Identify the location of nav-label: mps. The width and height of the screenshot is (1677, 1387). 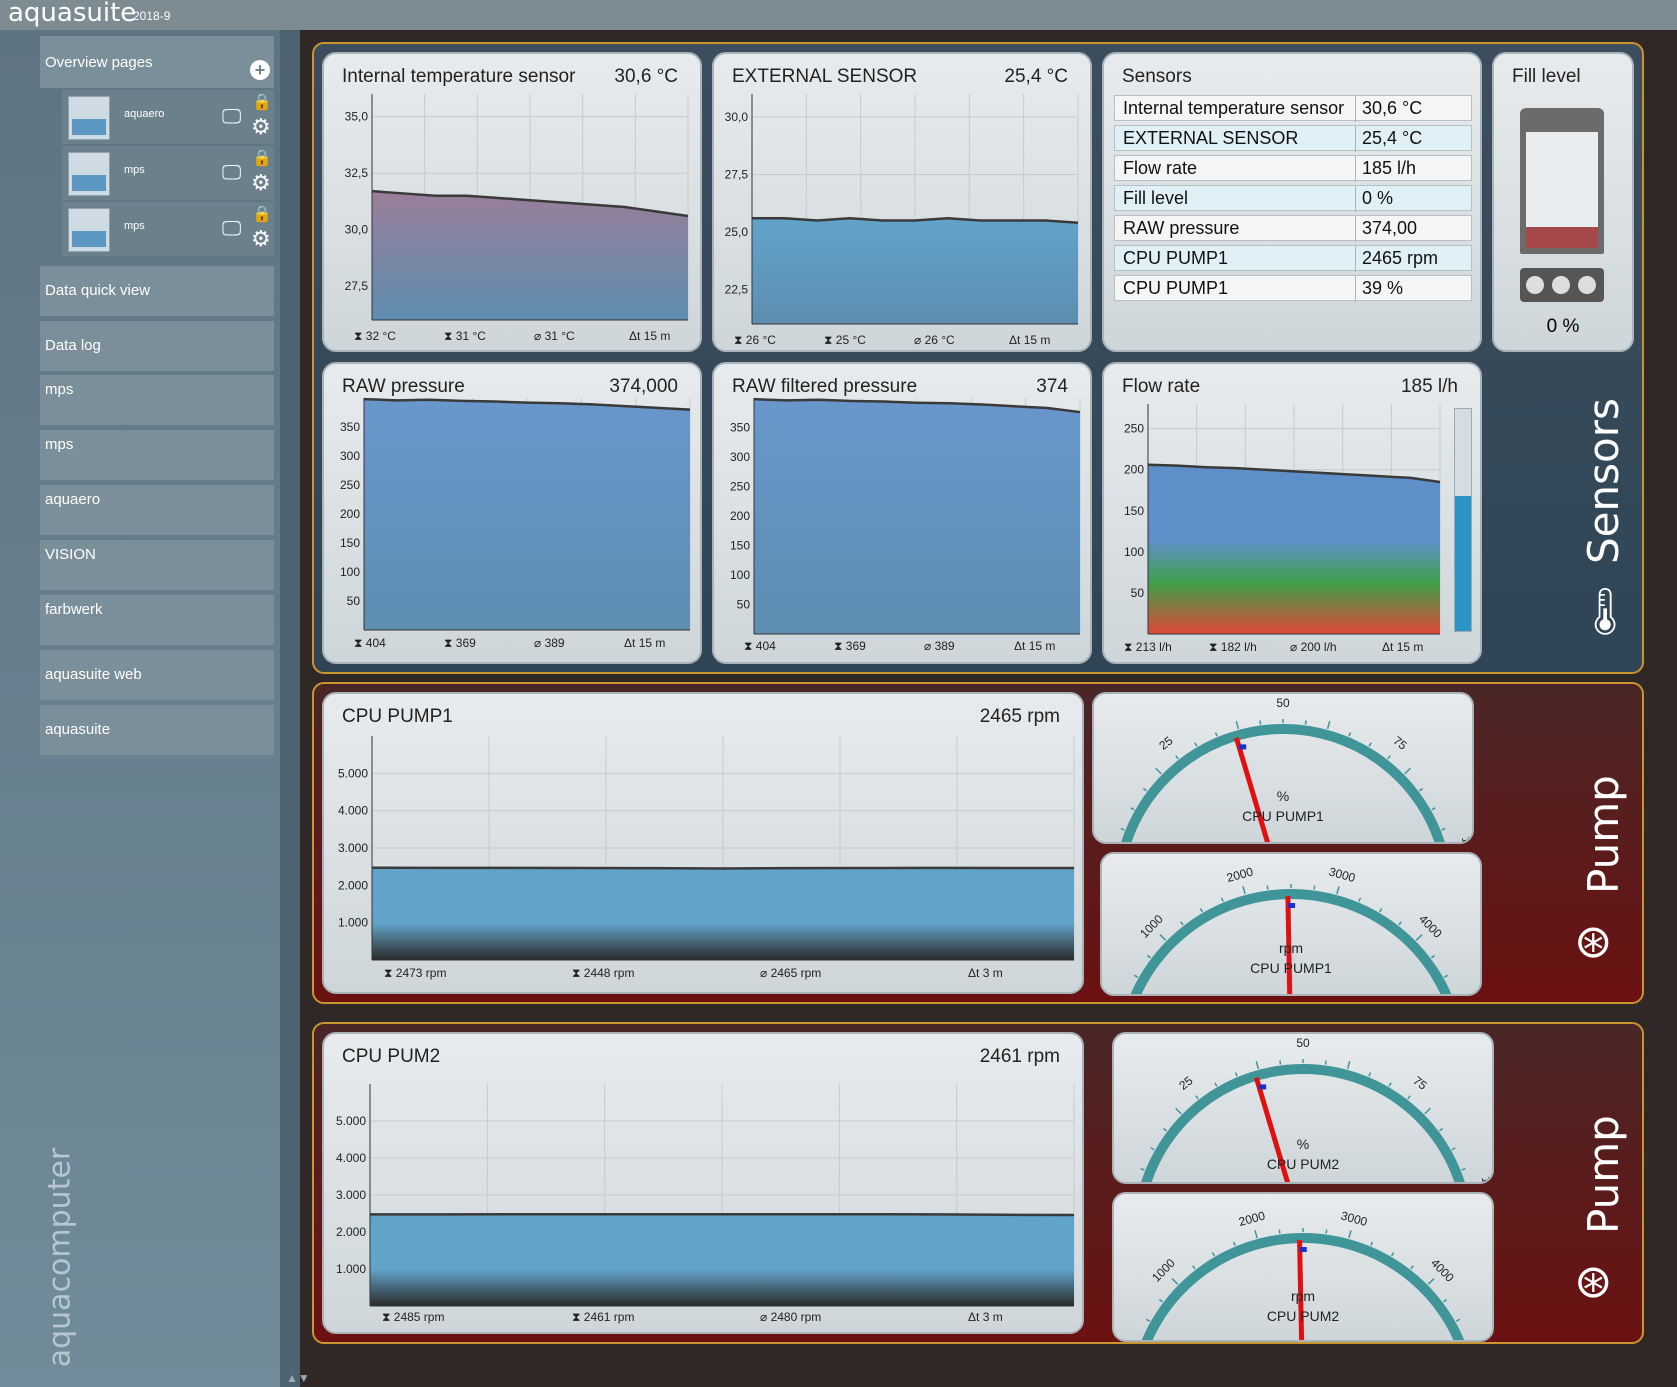
(59, 389).